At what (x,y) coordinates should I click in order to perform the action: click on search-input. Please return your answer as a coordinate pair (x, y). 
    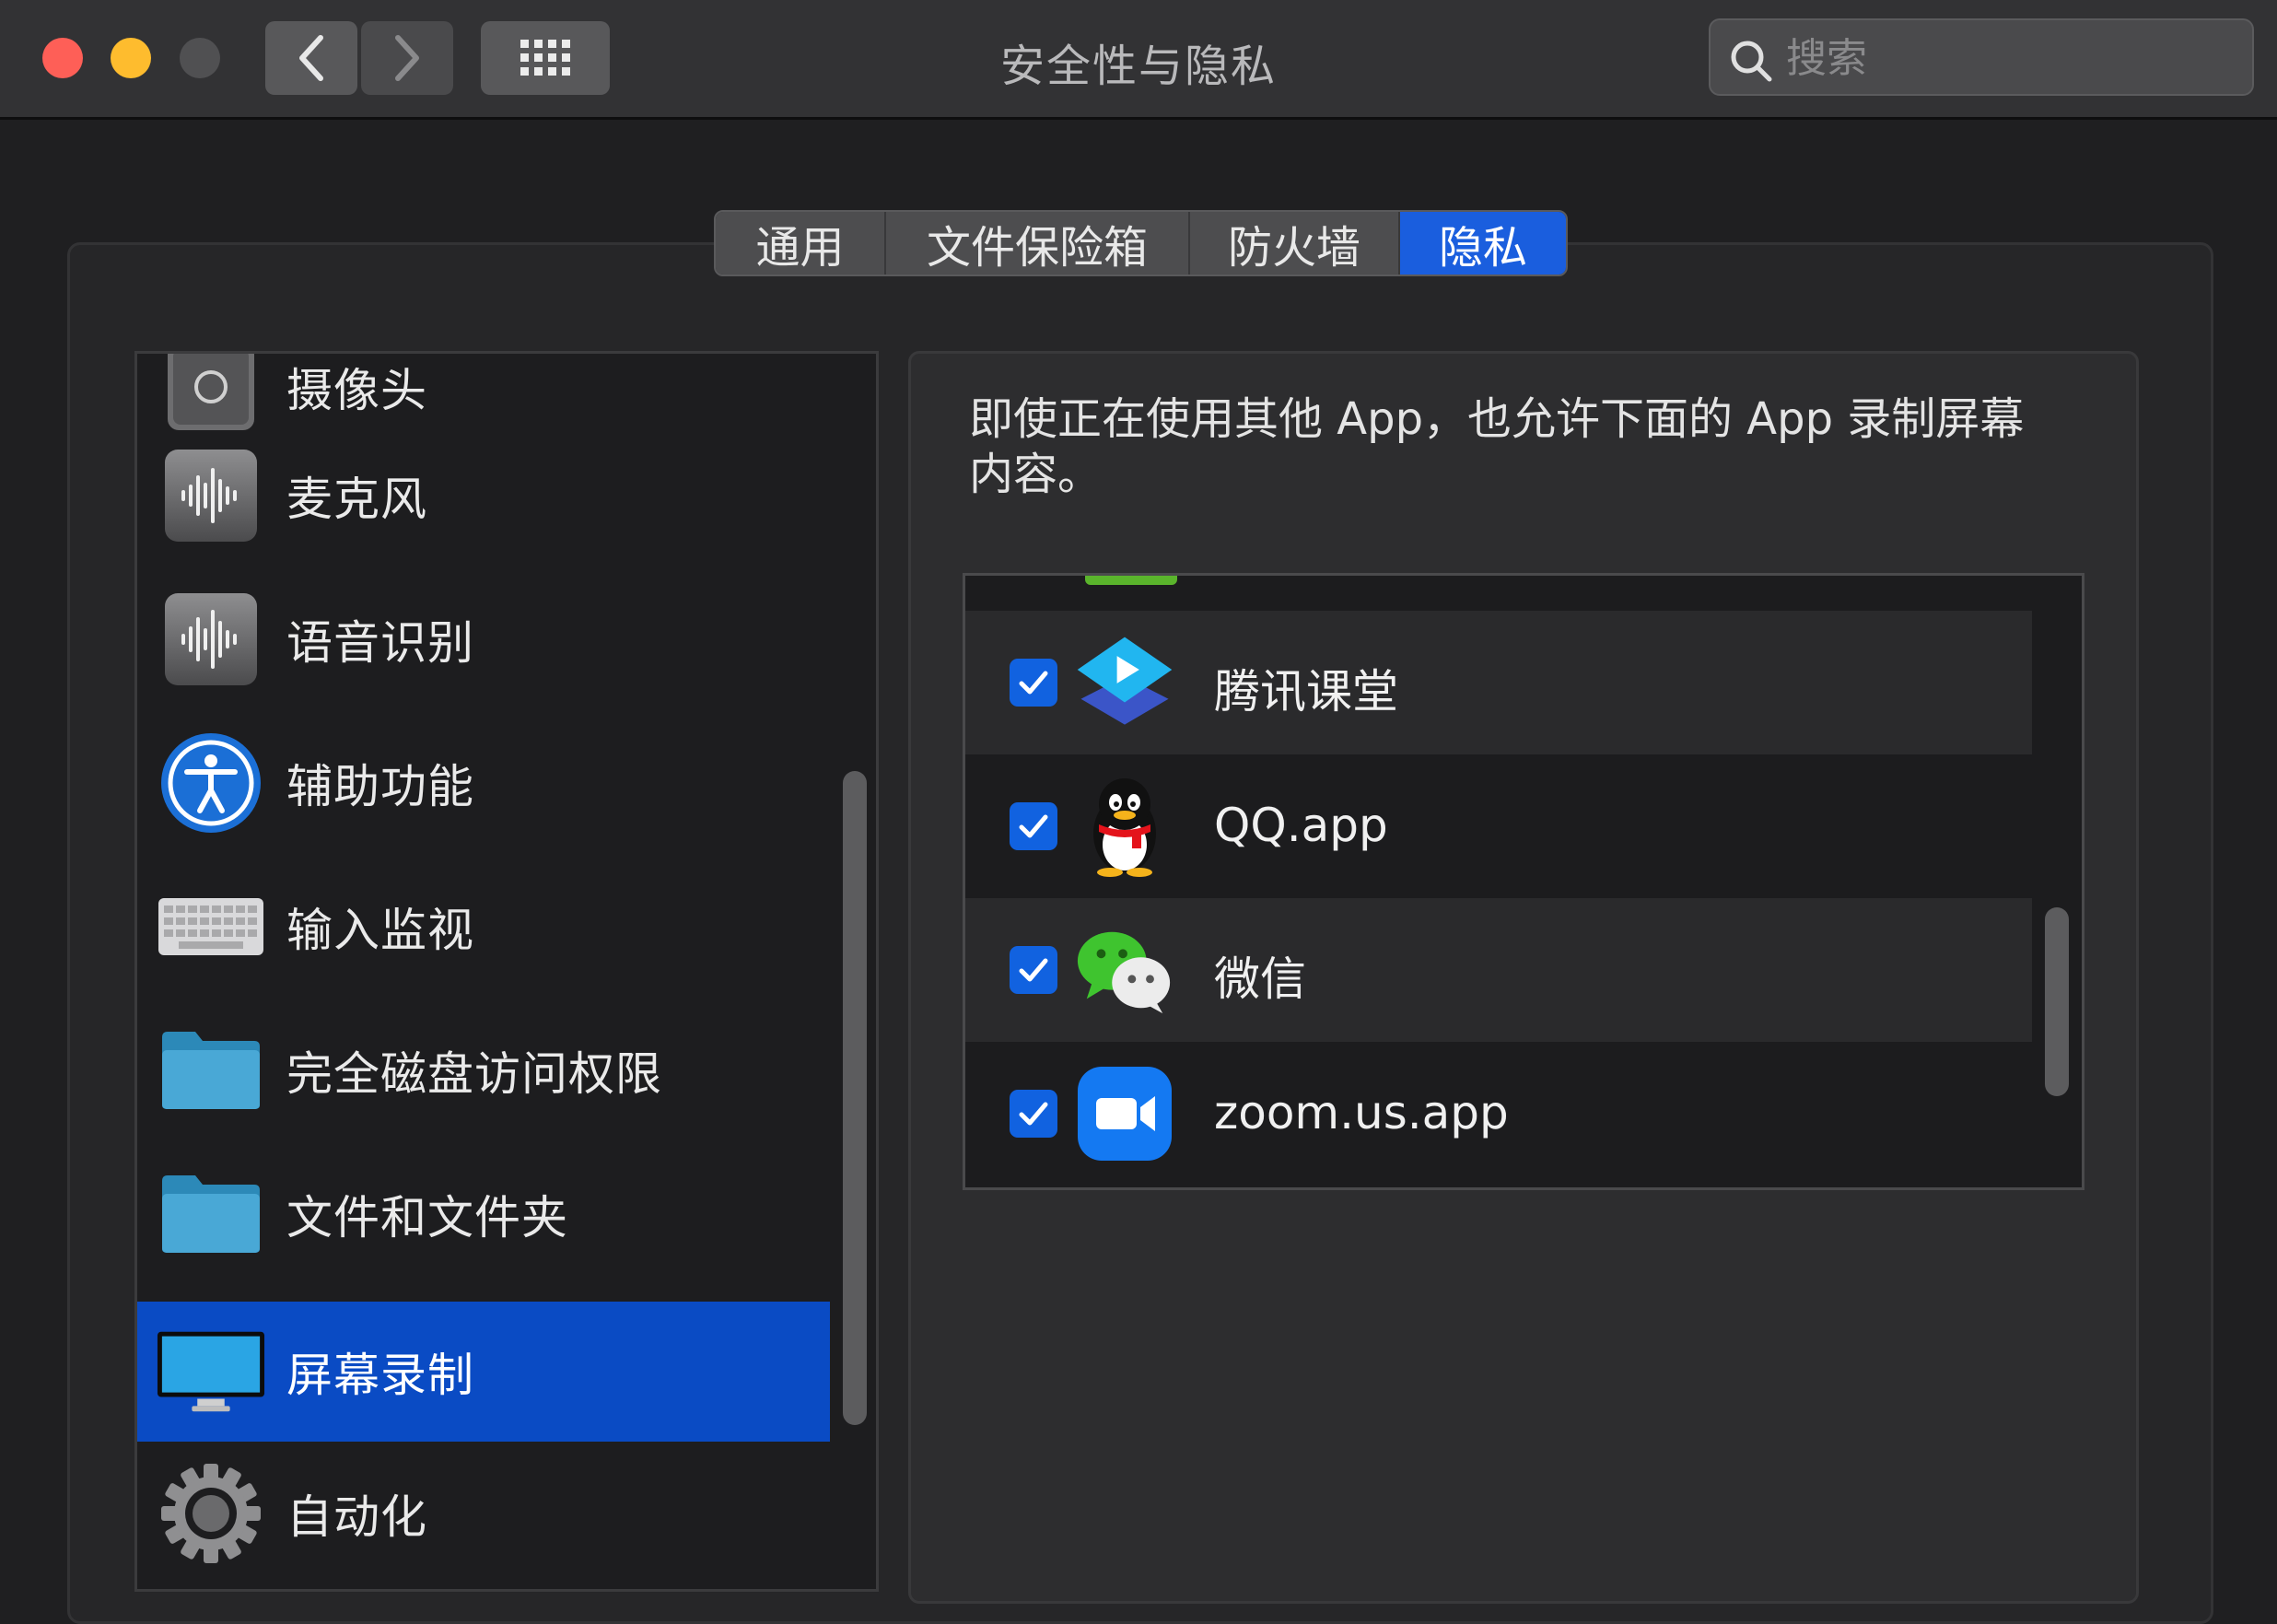
    Looking at the image, I should click on (2007, 58).